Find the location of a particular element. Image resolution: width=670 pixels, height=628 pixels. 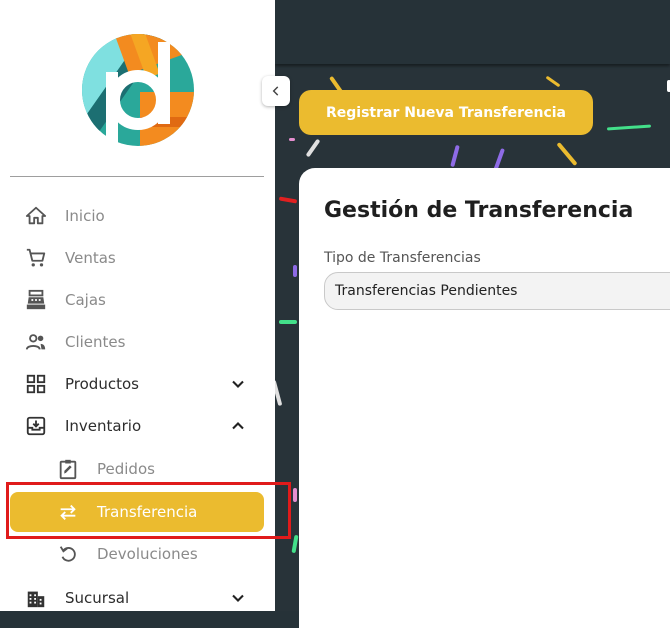

sidebar-item-inicio: Inicio is located at coordinates (137, 216).